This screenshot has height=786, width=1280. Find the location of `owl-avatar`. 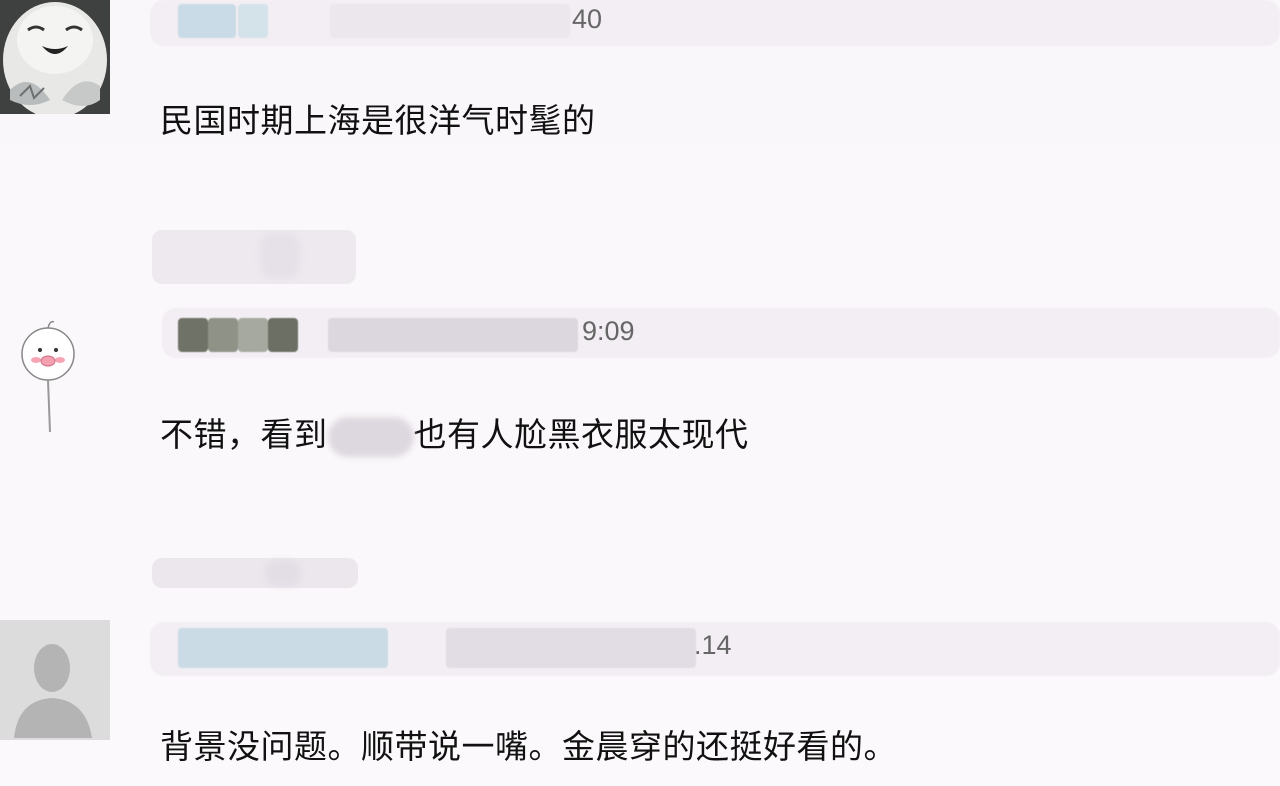

owl-avatar is located at coordinates (55, 57).